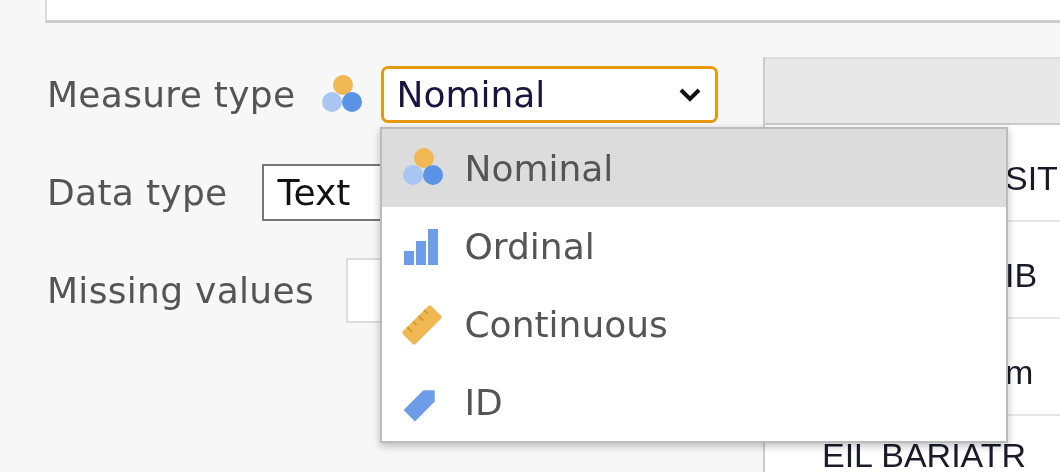 The image size is (1060, 472). I want to click on data-type-label: Data type, so click(137, 192).